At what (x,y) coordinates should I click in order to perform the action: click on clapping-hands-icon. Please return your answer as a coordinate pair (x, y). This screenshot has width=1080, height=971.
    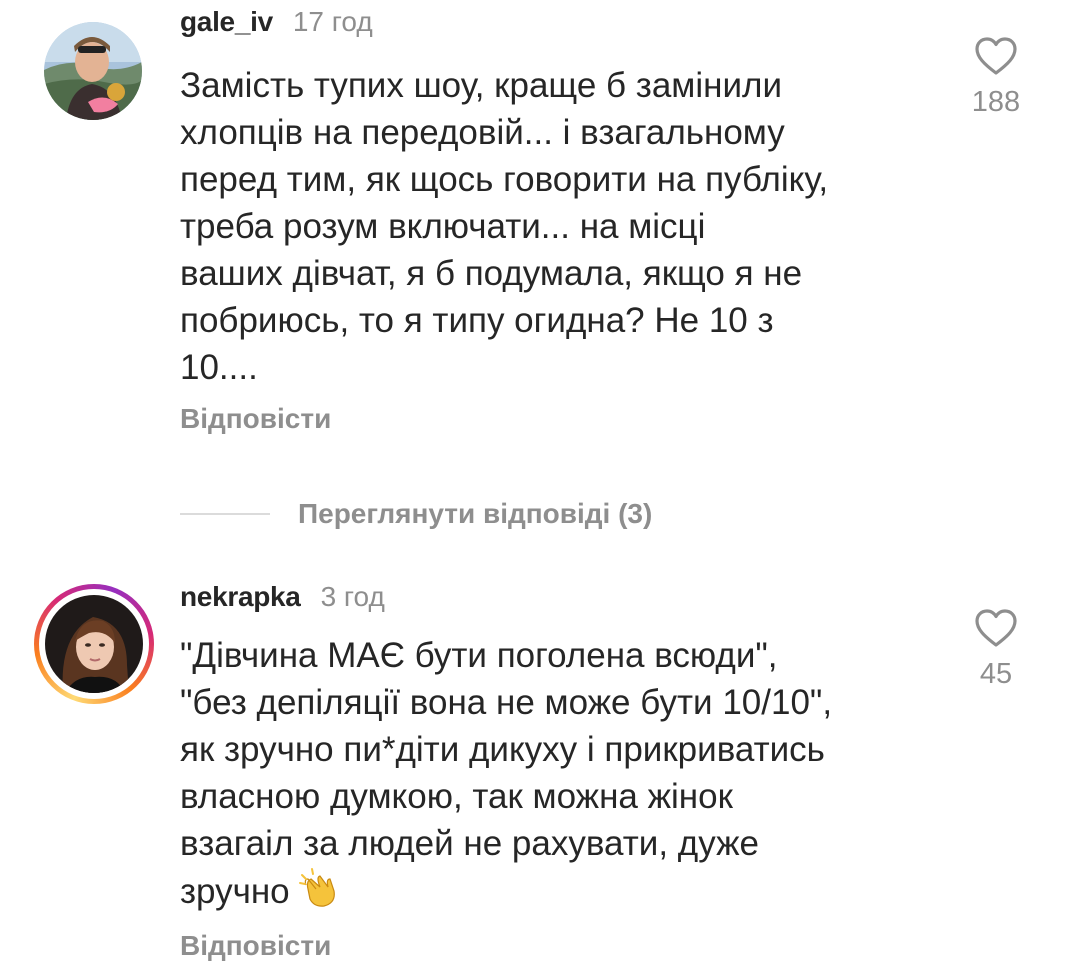
    Looking at the image, I should click on (319, 894).